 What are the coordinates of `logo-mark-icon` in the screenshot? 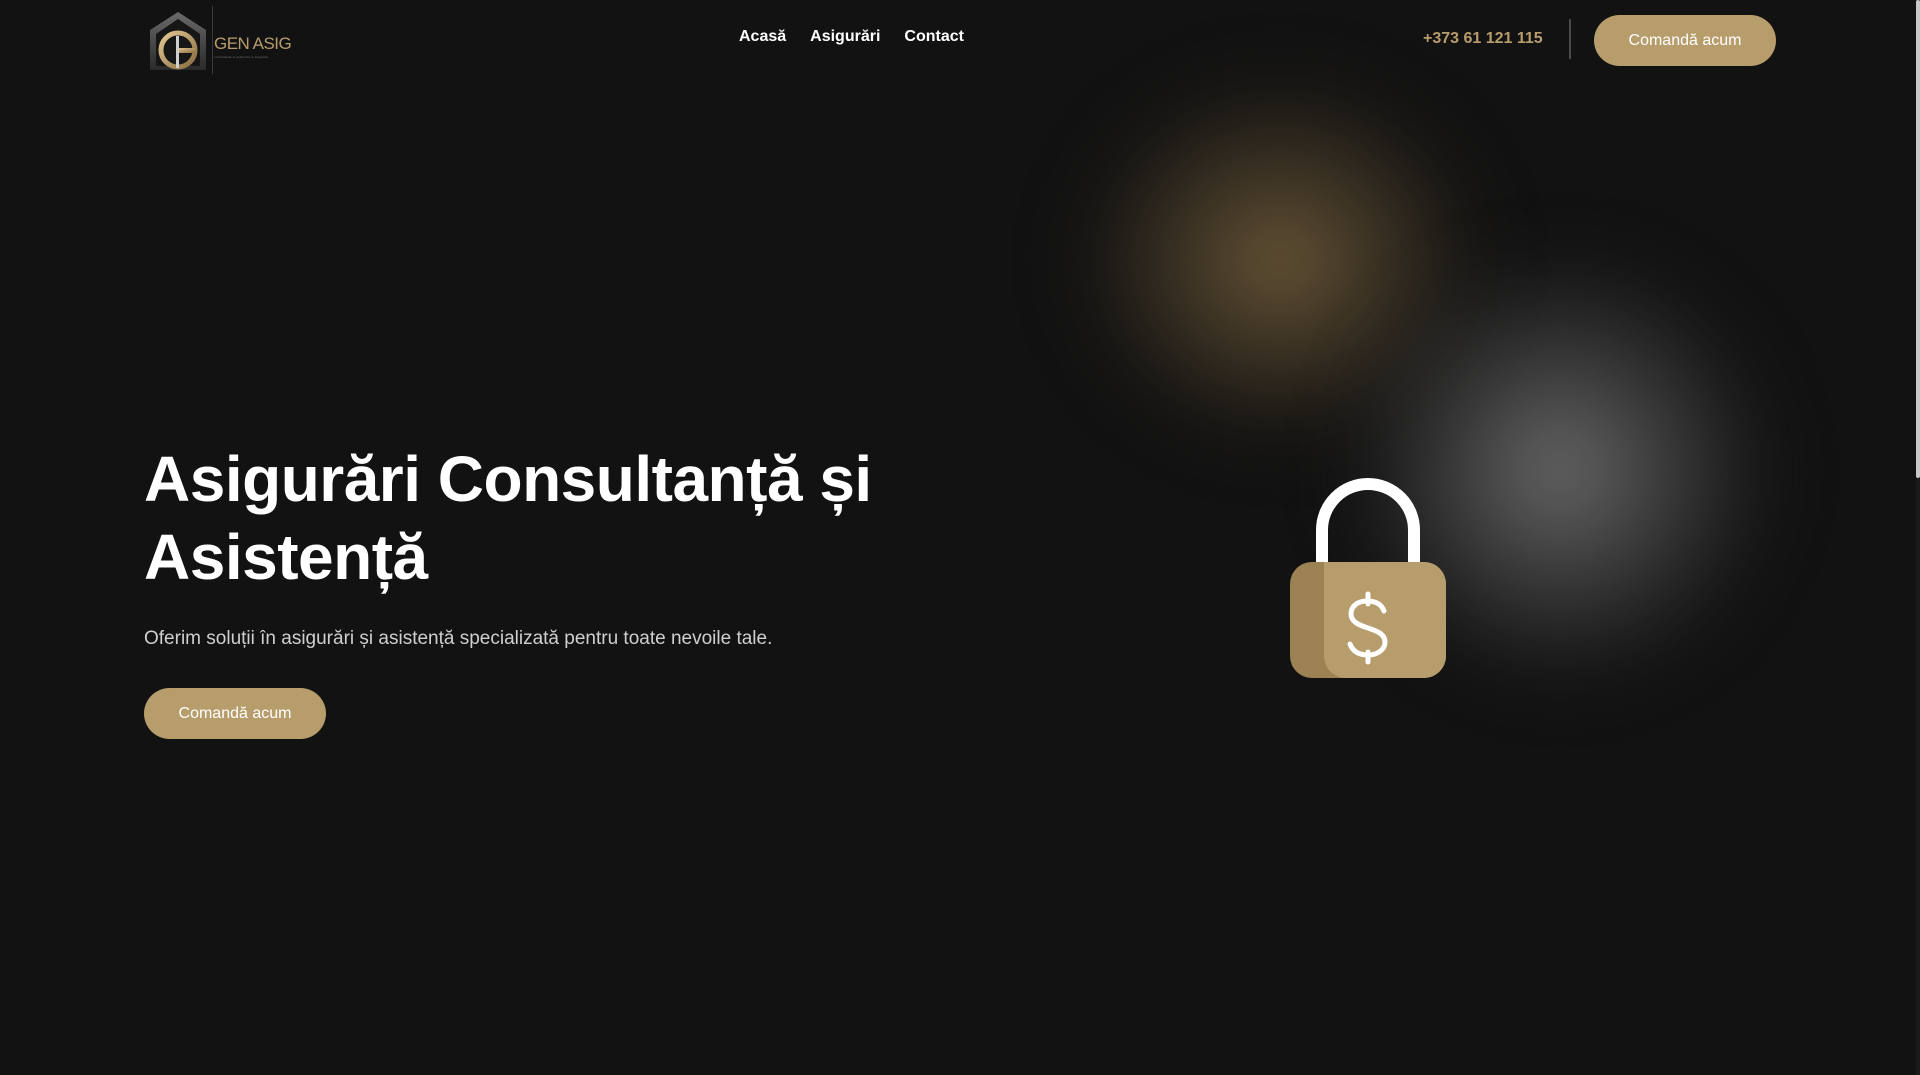 It's located at (178, 41).